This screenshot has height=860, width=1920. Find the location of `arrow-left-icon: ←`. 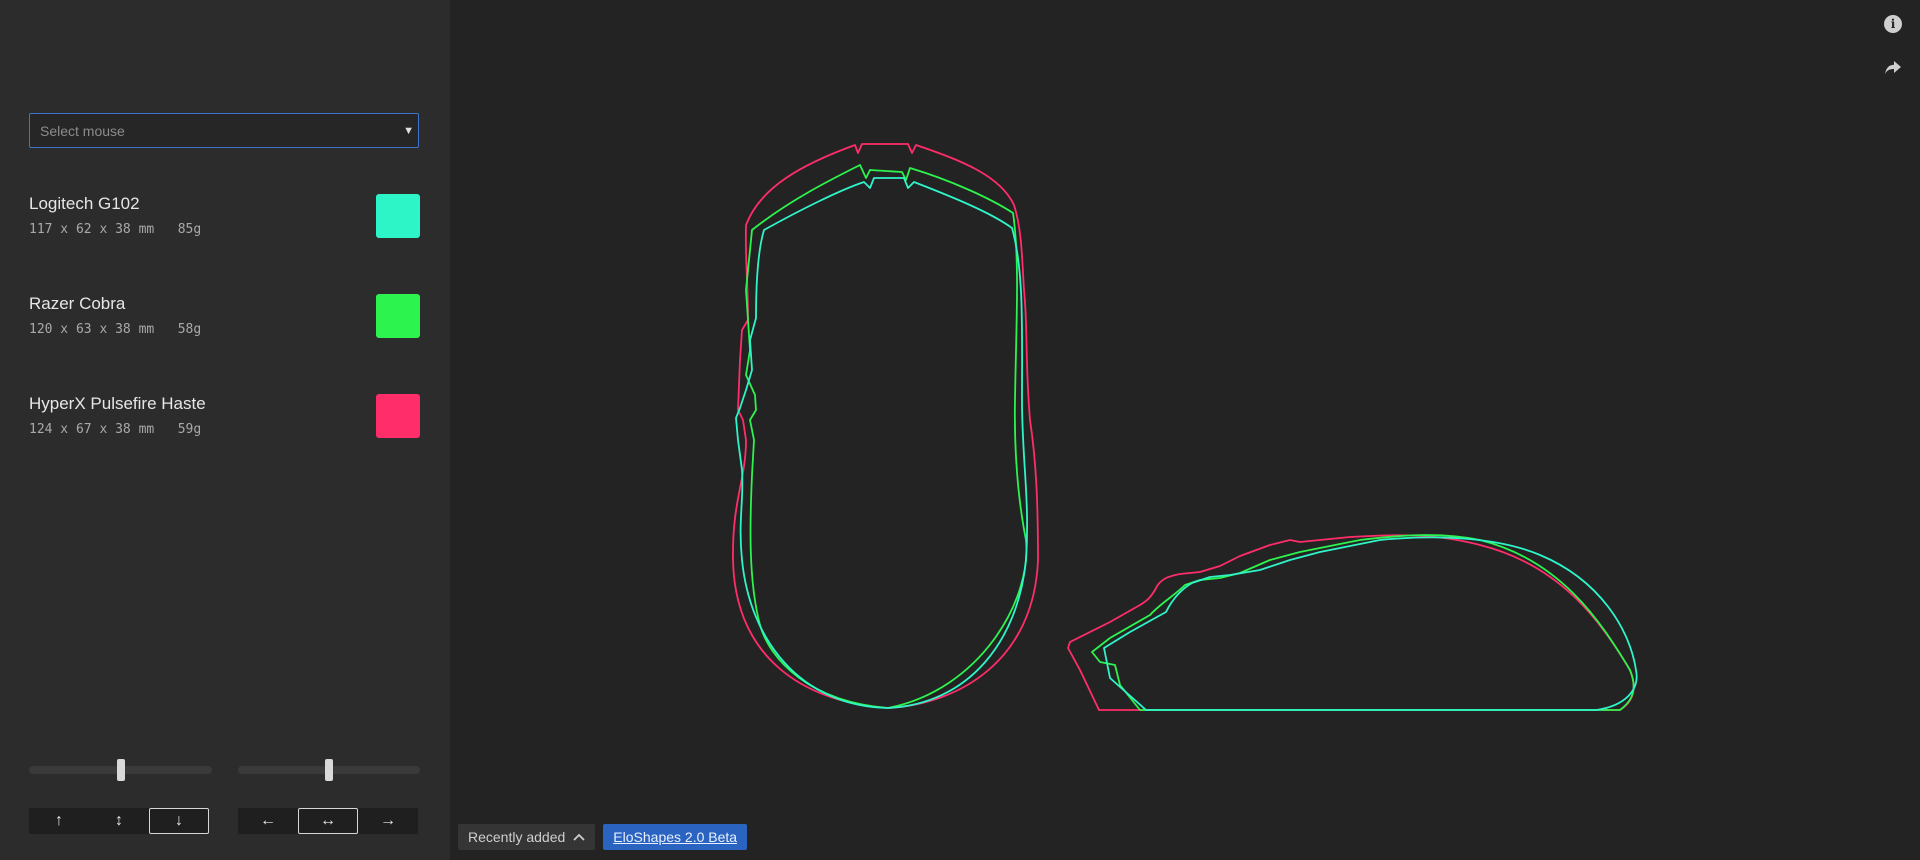

arrow-left-icon: ← is located at coordinates (268, 820).